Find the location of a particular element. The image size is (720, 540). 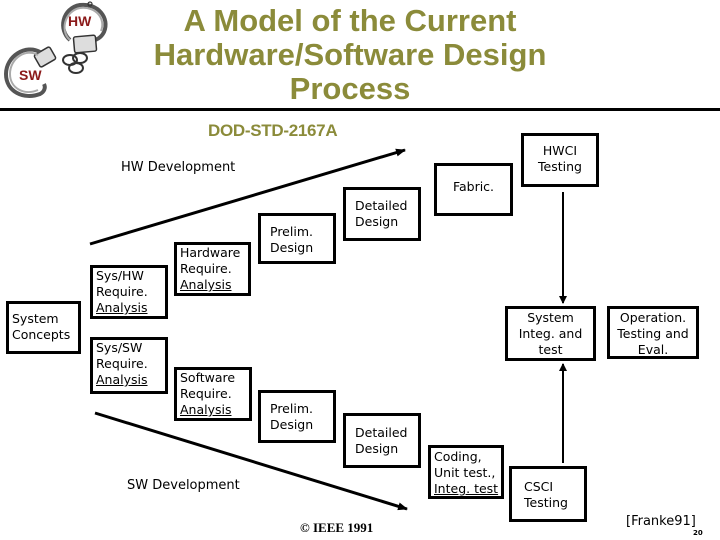

box-text: HWCI is located at coordinates (560, 150).